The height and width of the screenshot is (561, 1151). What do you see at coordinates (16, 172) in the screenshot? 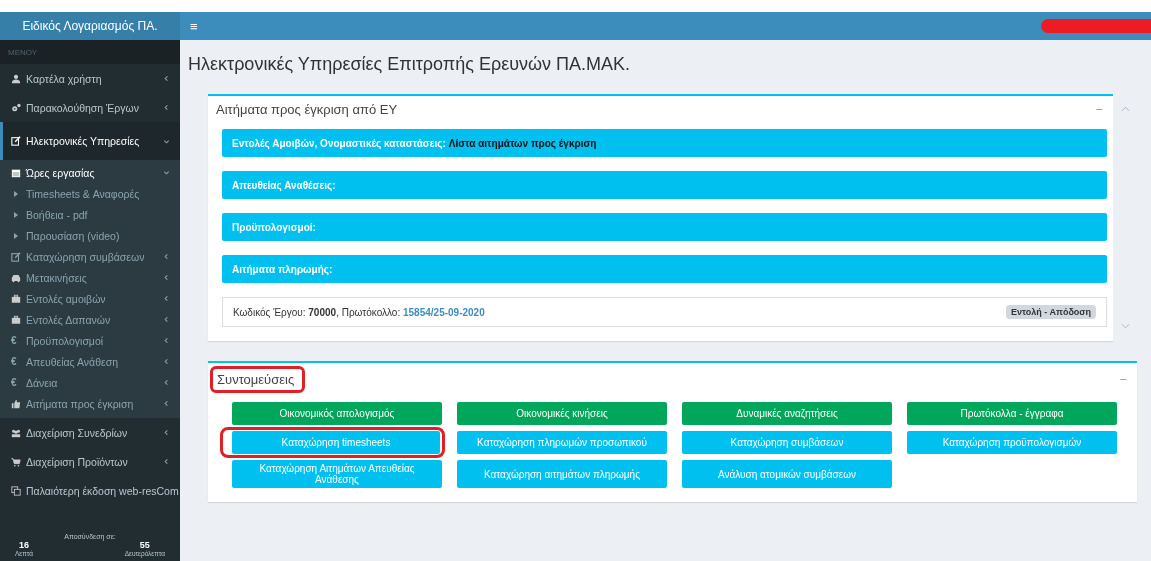
I see `calendar-icon` at bounding box center [16, 172].